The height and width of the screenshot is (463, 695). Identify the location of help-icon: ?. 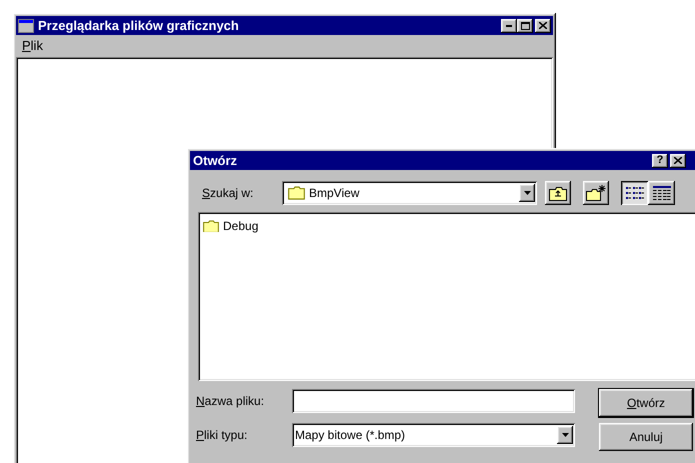
(660, 160).